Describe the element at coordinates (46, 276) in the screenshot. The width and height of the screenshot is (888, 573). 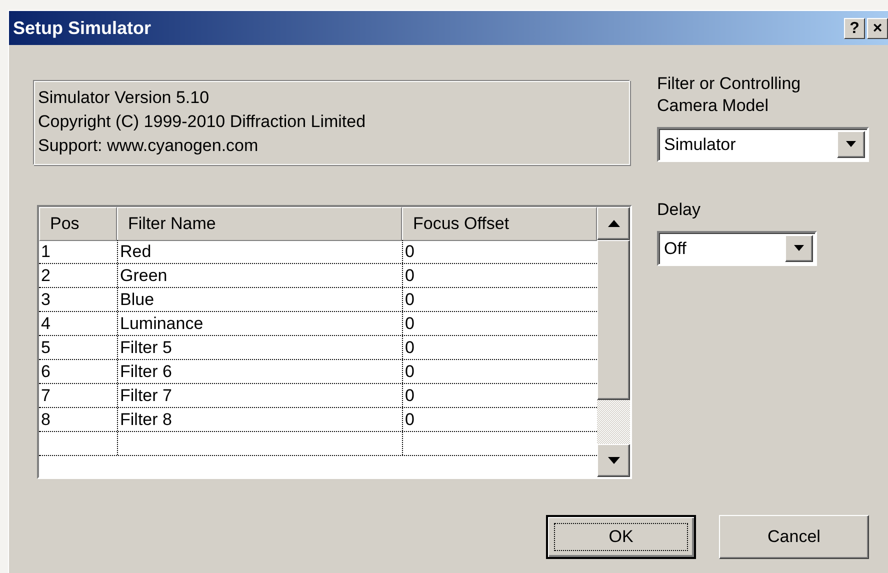
I see `table-cell-text: 2` at that location.